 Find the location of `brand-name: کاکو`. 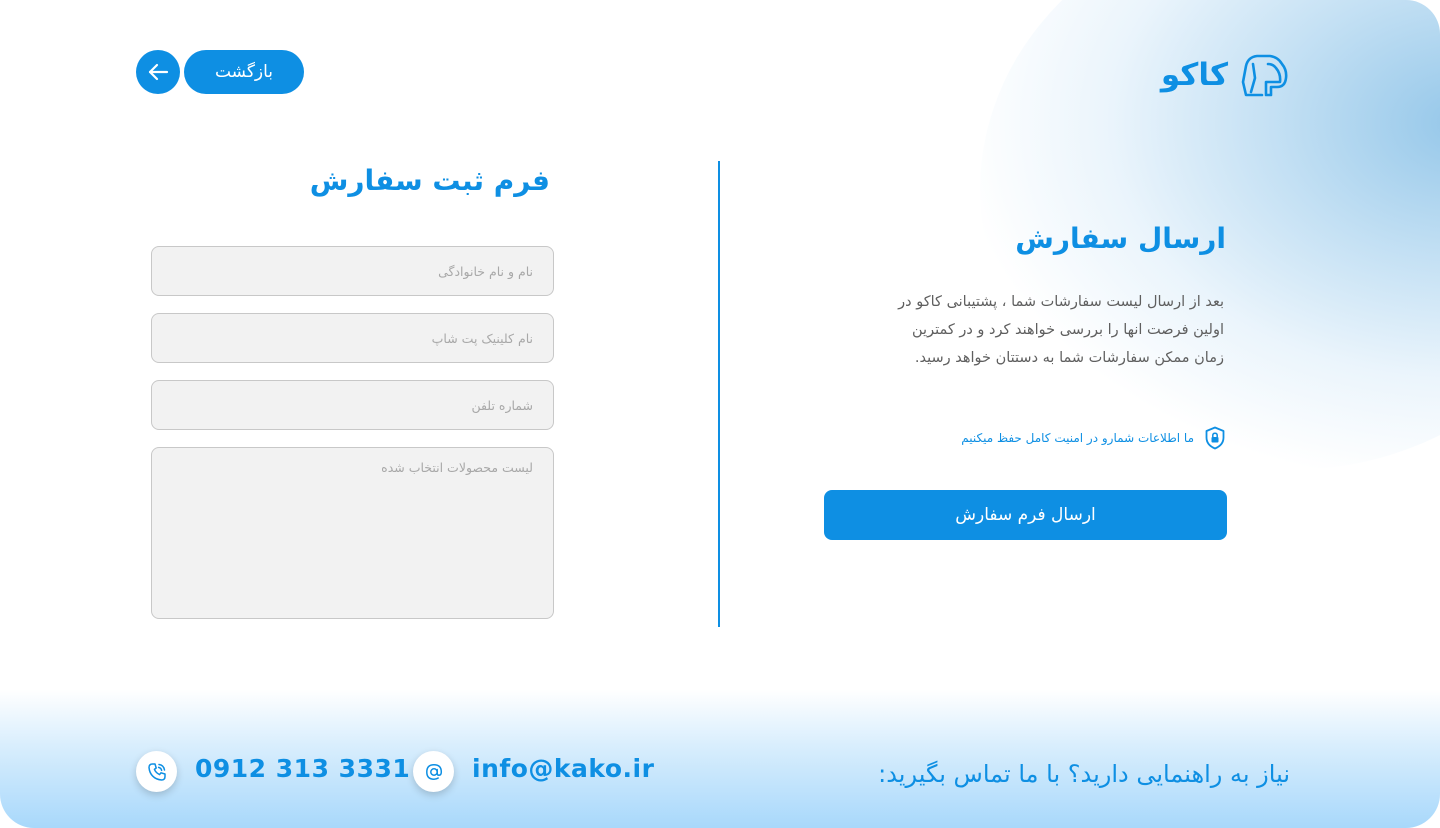

brand-name: کاکو is located at coordinates (1194, 75).